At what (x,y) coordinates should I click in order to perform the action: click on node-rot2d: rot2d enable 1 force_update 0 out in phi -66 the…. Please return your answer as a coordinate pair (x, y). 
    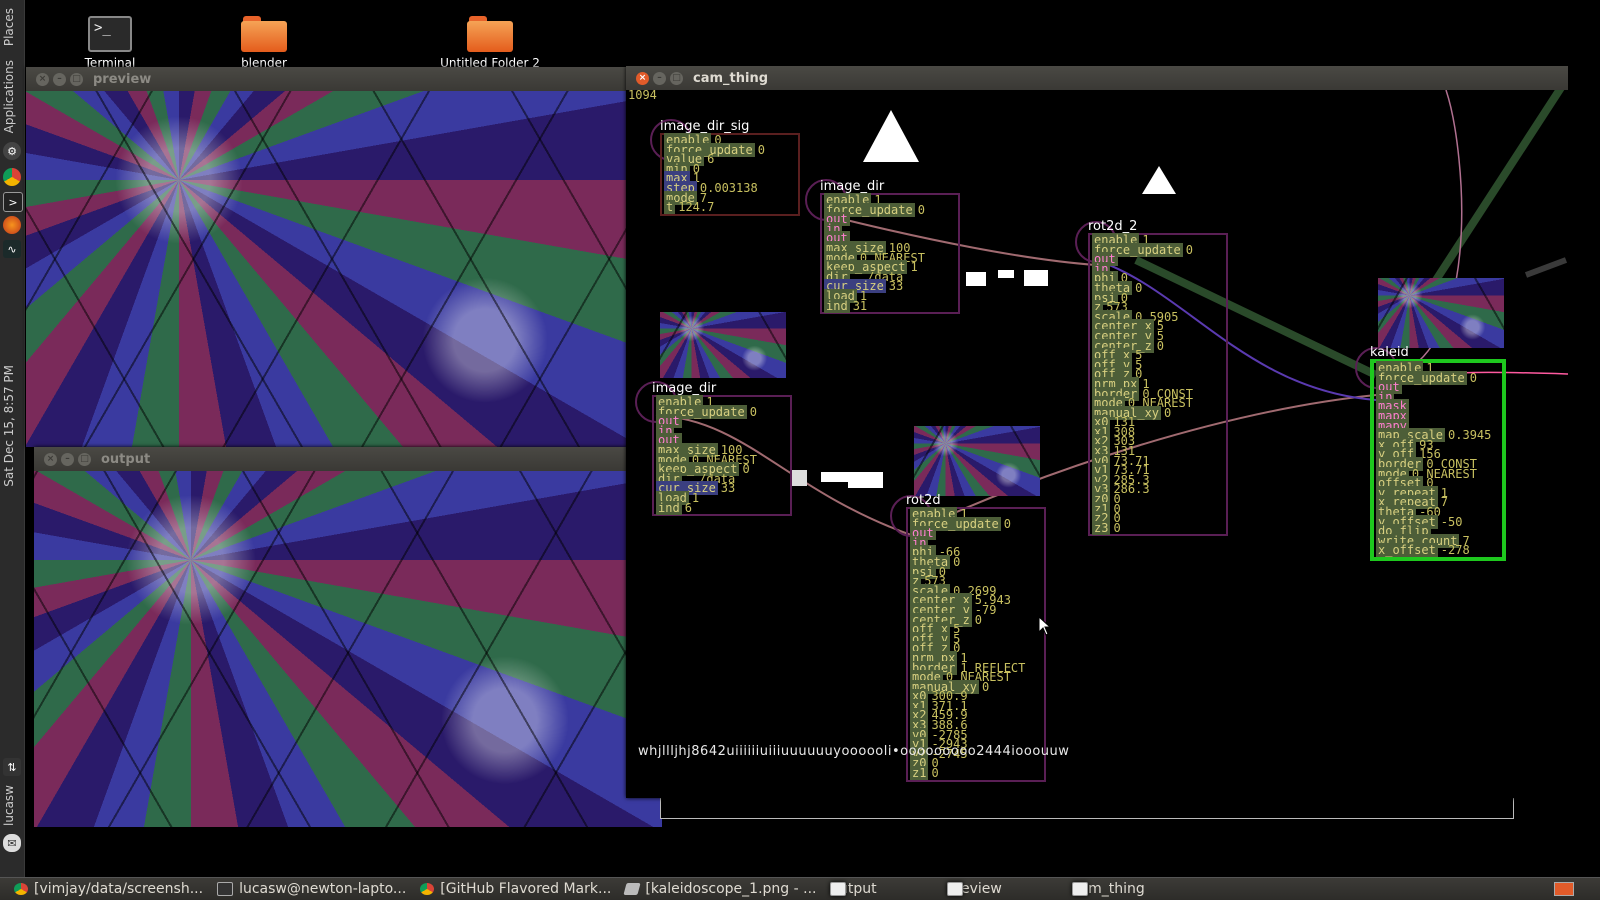
    Looking at the image, I should click on (976, 638).